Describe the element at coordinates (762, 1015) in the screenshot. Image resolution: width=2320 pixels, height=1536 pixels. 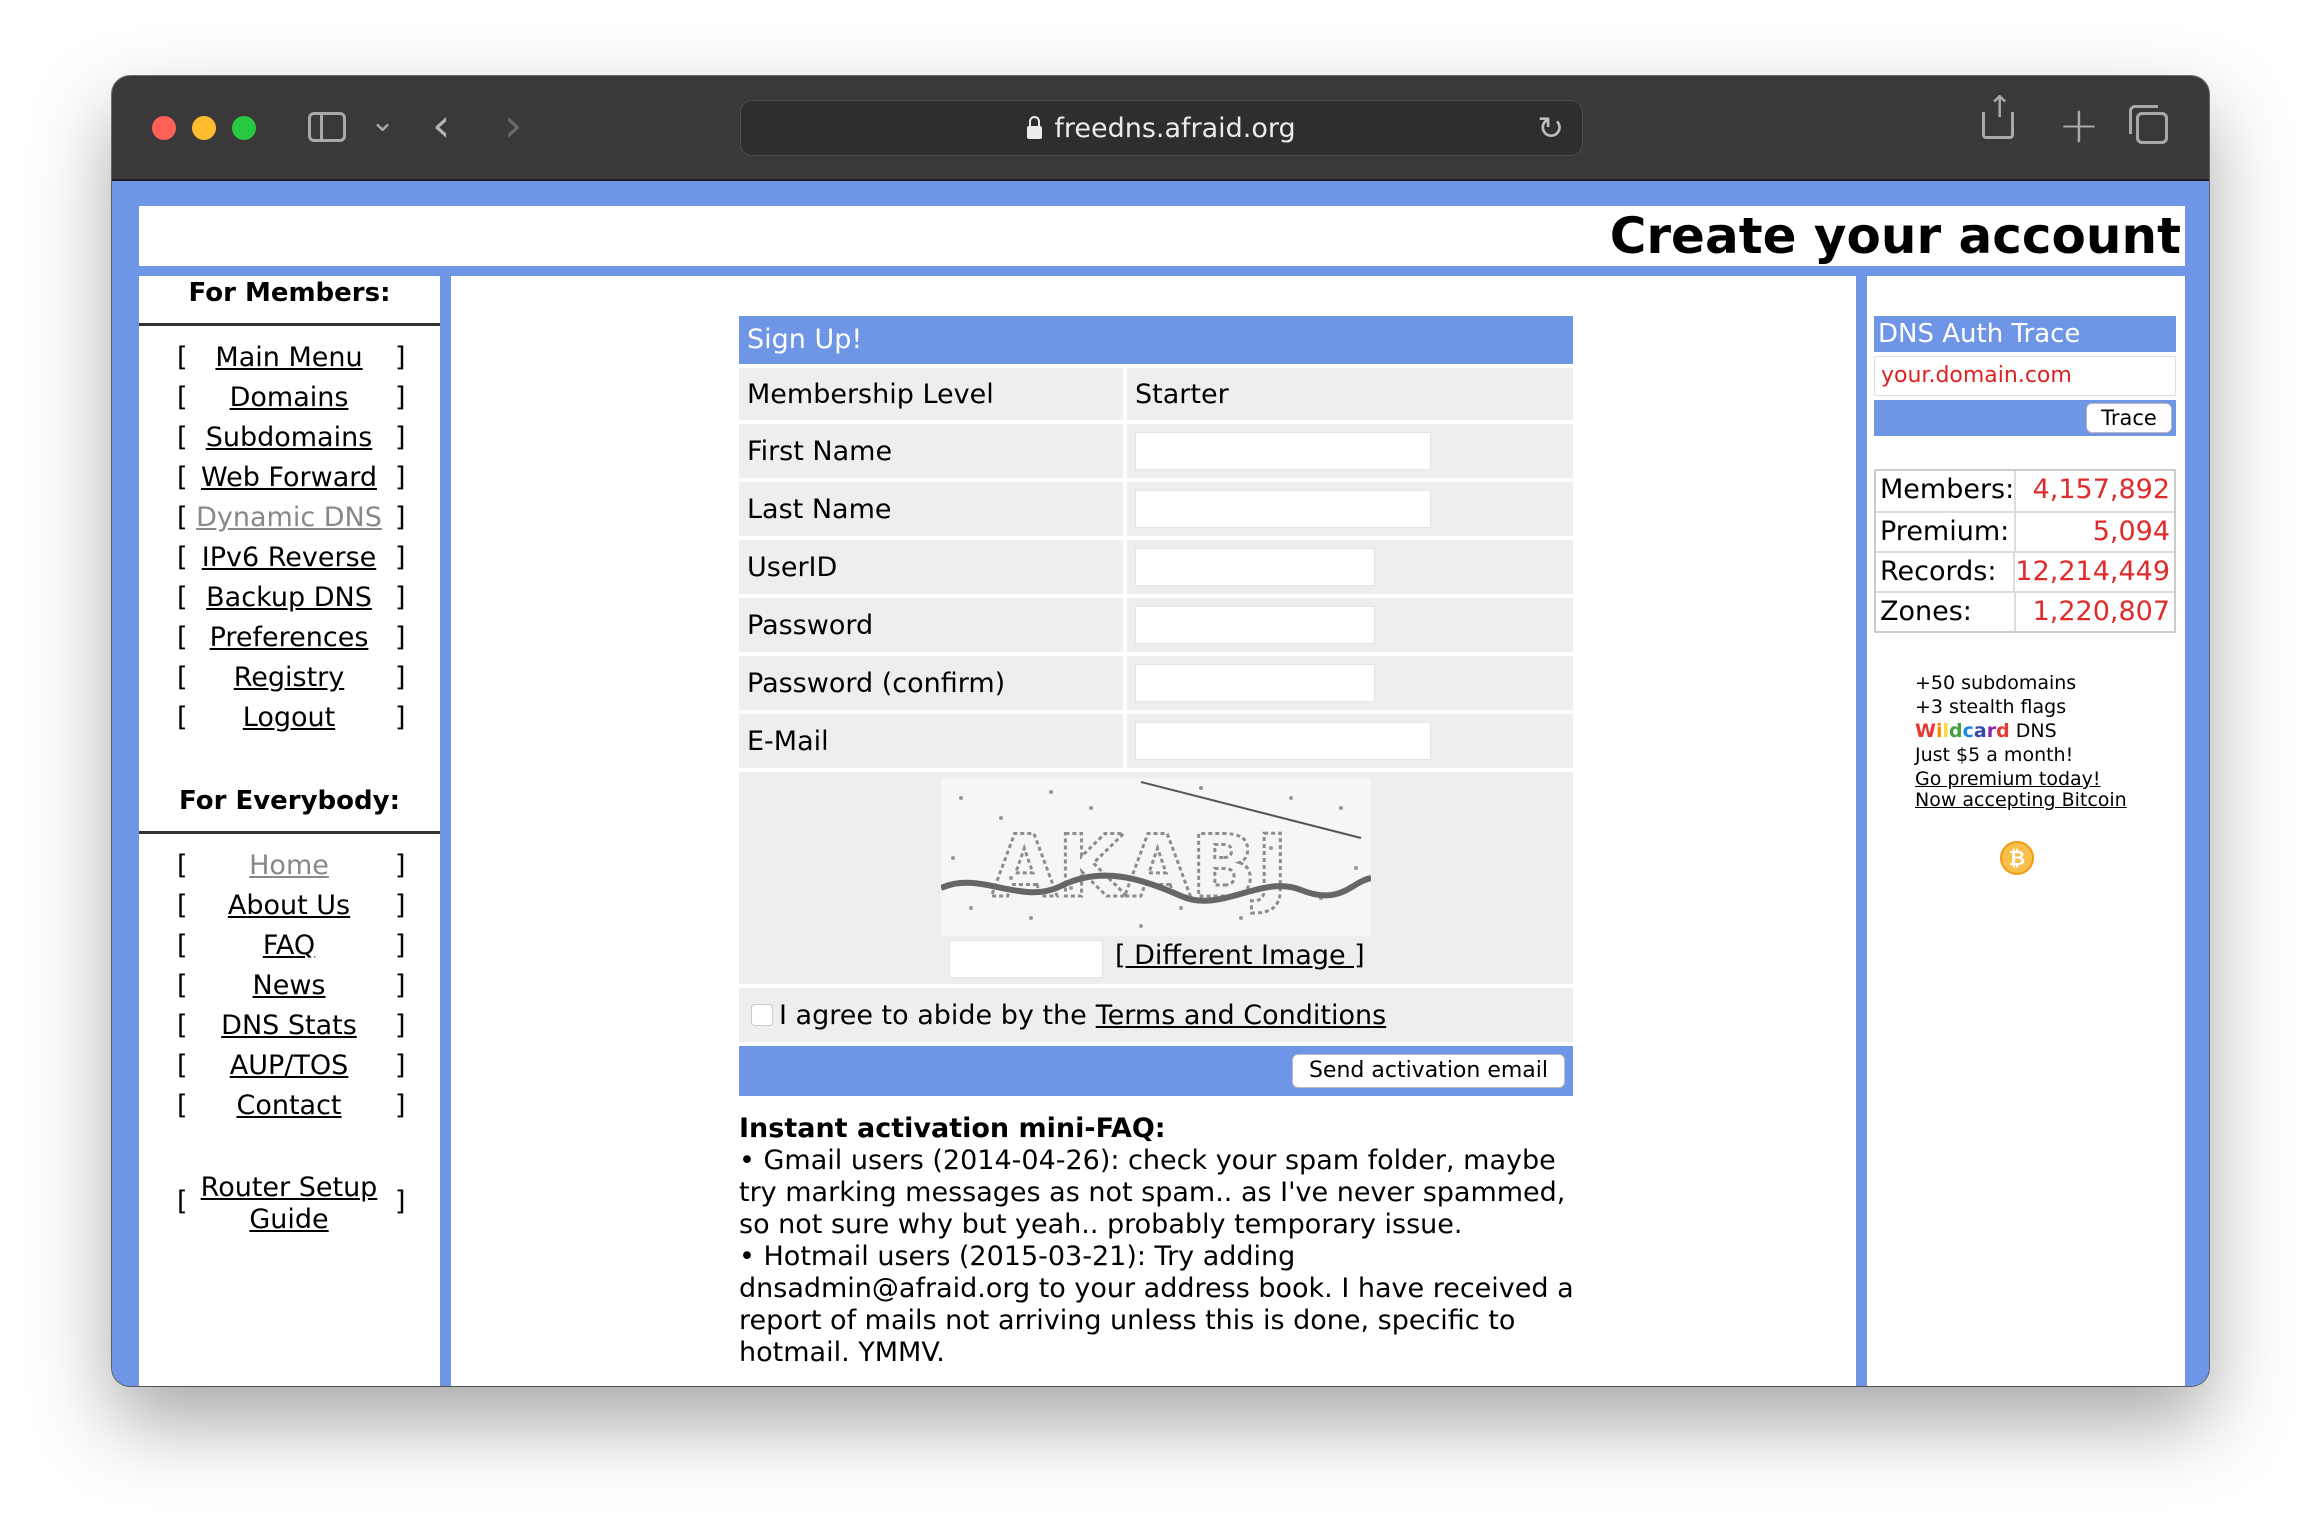
I see `agree-checkbox` at that location.